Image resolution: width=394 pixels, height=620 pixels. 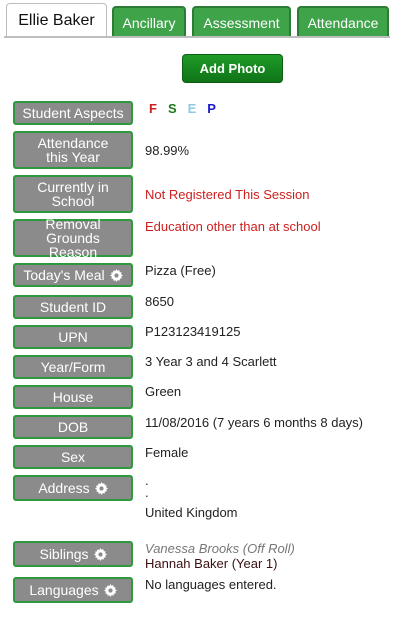 I want to click on in-school-label: Currently in School, so click(x=73, y=194).